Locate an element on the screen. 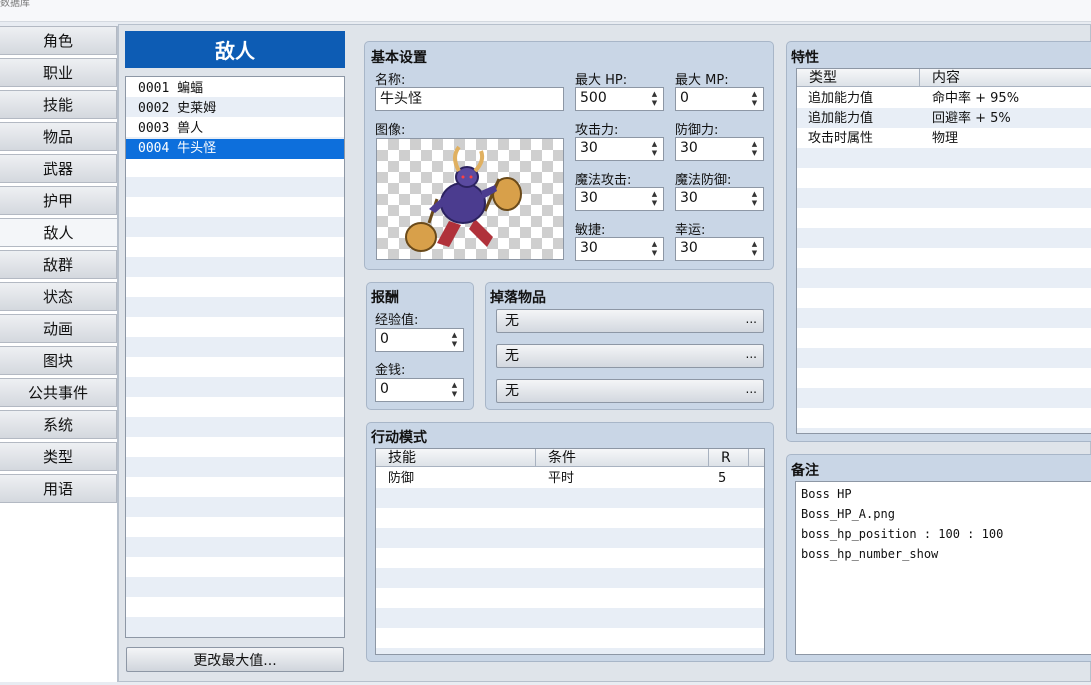  list-header: 敌人 is located at coordinates (235, 49).